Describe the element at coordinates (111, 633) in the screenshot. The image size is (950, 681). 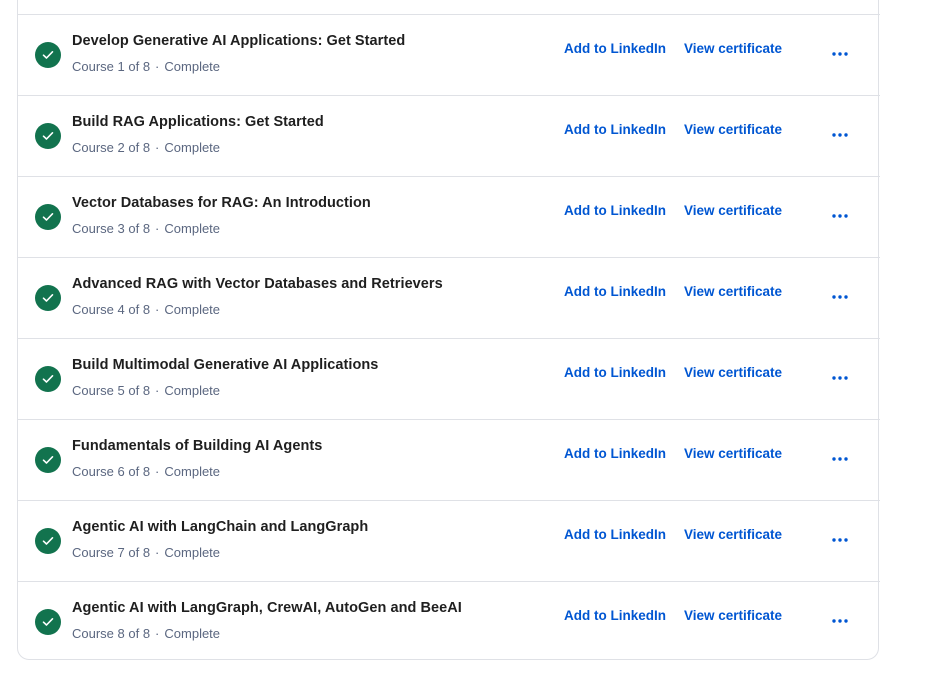
I see `course-number: Course 8 of 8` at that location.